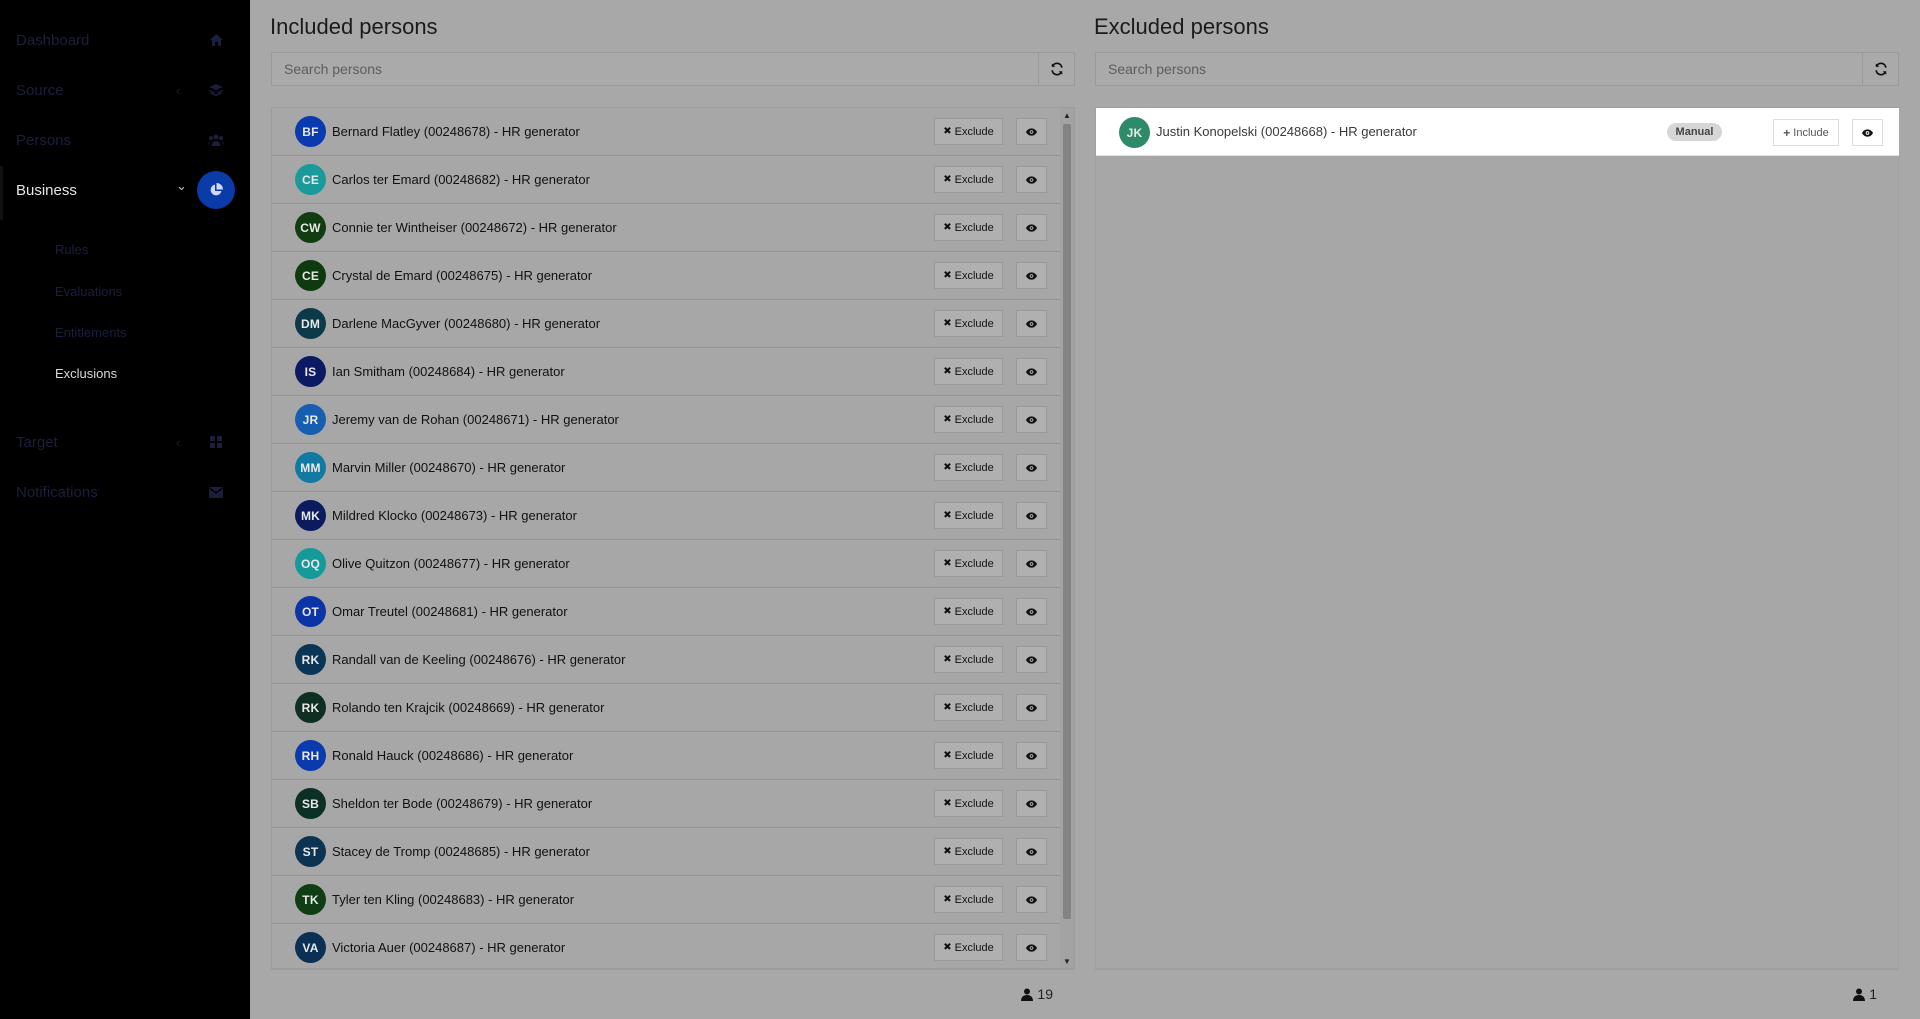 The image size is (1920, 1019). Describe the element at coordinates (125, 90) in the screenshot. I see `sidebar-item-source: Source ‹` at that location.